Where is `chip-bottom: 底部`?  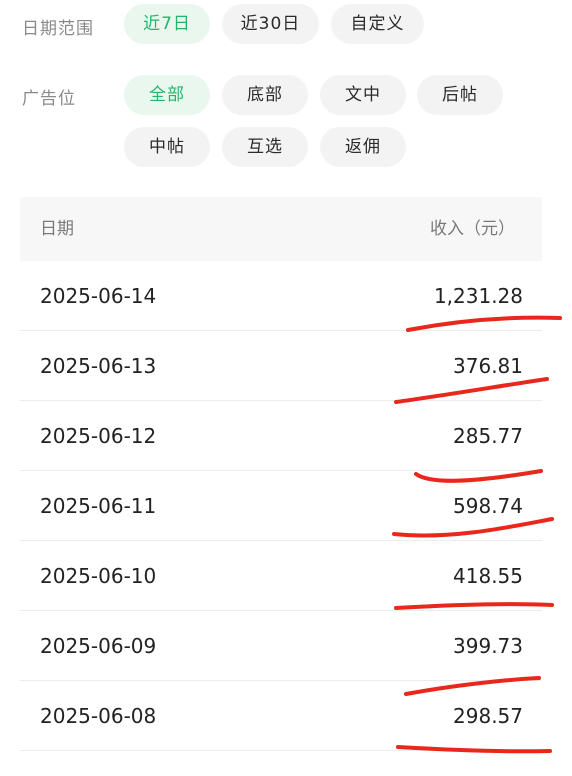
chip-bottom: 底部 is located at coordinates (265, 95).